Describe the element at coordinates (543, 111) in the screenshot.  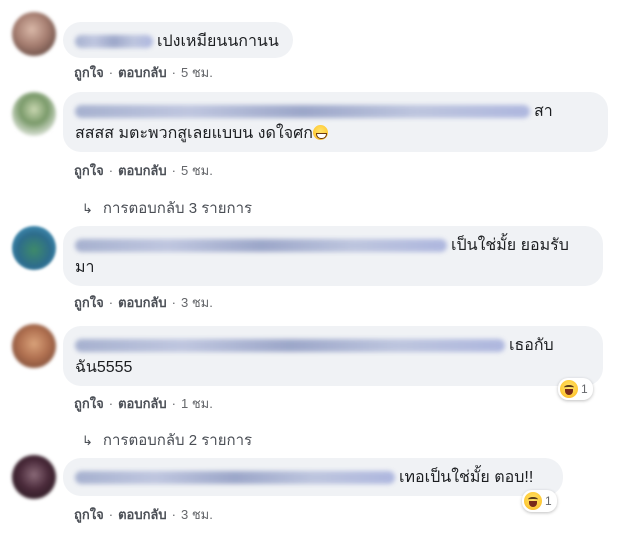
I see `comment-text-line1: สา` at that location.